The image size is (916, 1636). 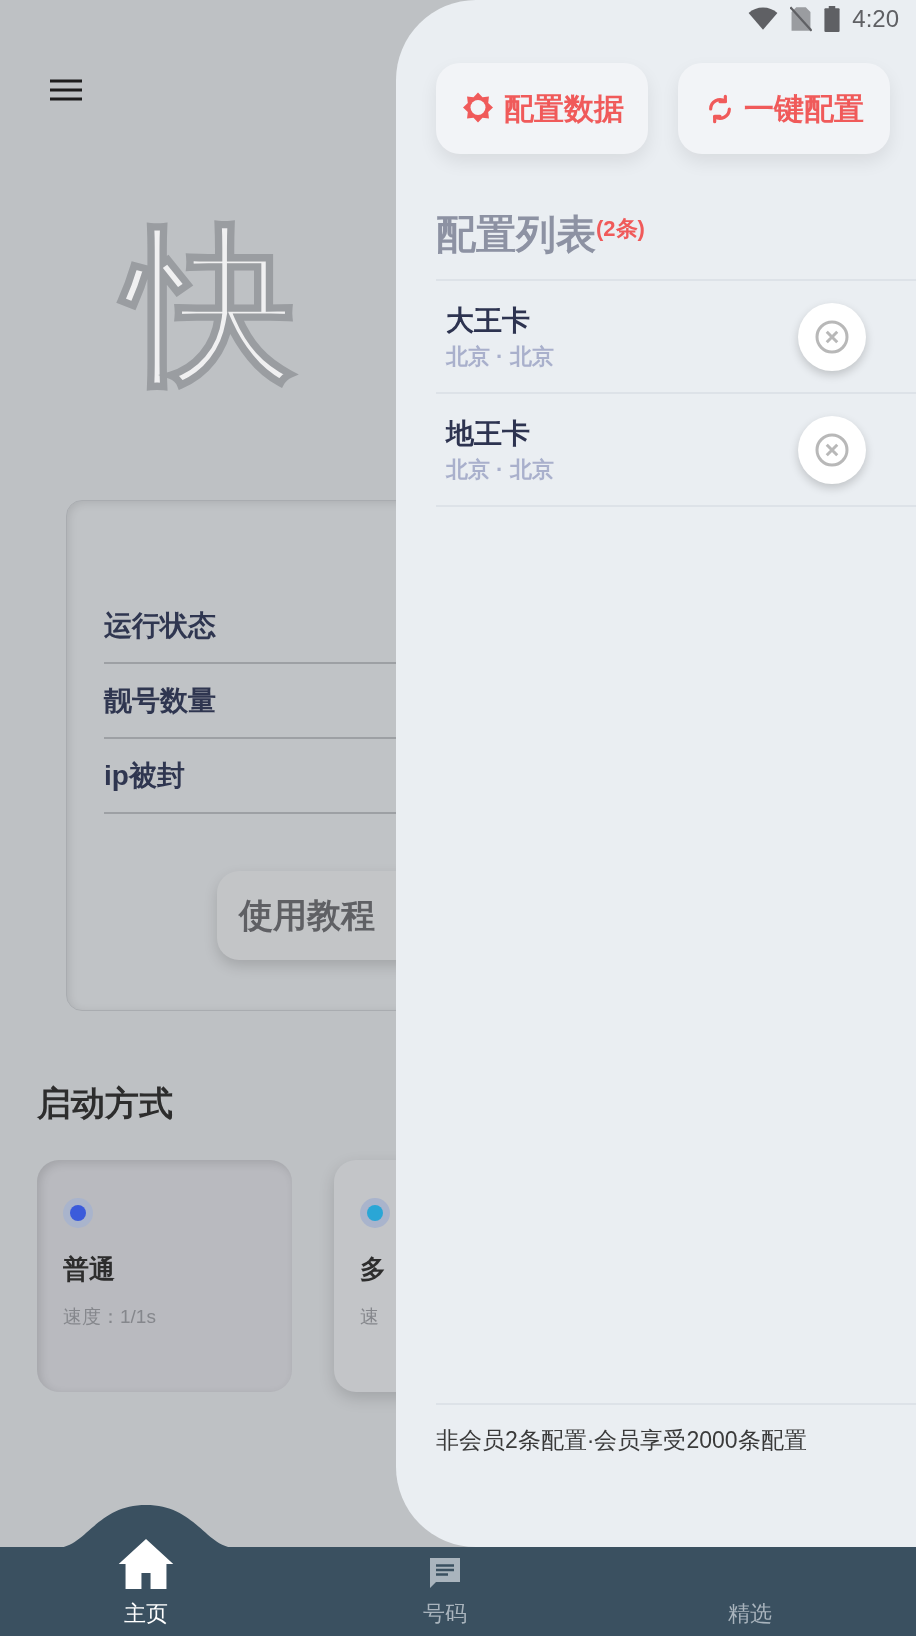 I want to click on nav-tab: 号码, so click(x=444, y=1591).